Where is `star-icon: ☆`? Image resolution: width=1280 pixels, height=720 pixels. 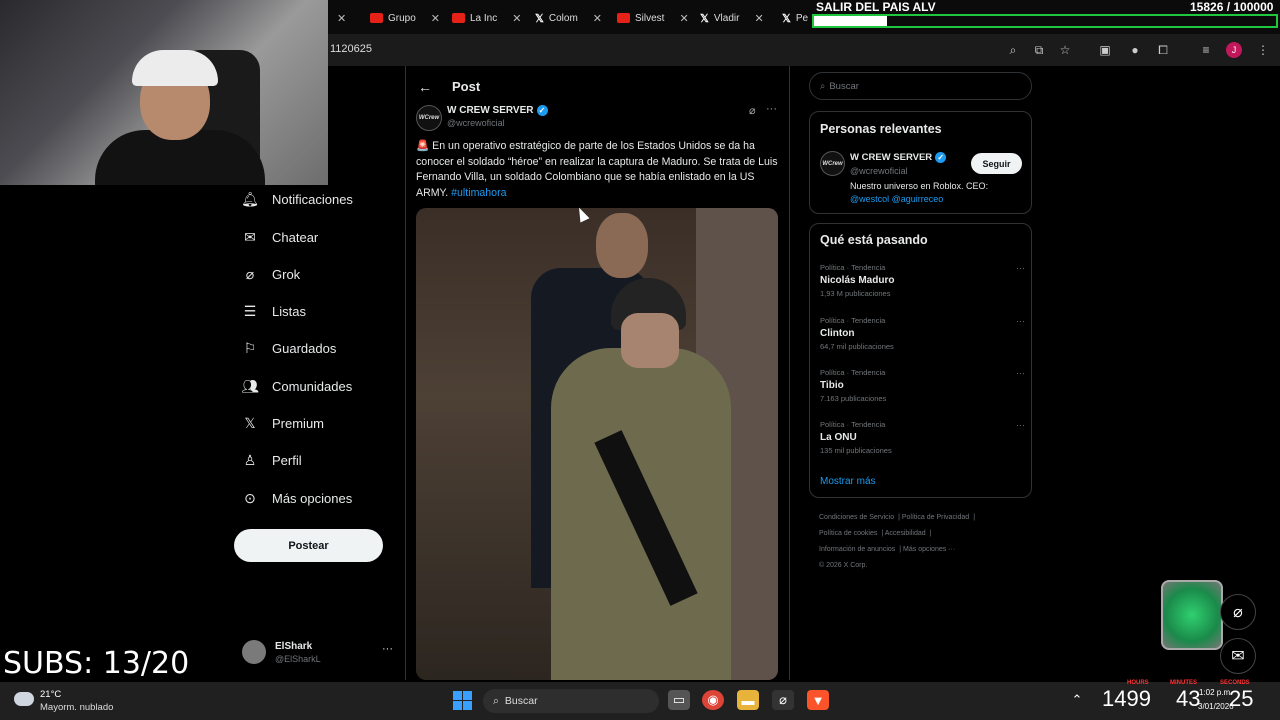 star-icon: ☆ is located at coordinates (1065, 50).